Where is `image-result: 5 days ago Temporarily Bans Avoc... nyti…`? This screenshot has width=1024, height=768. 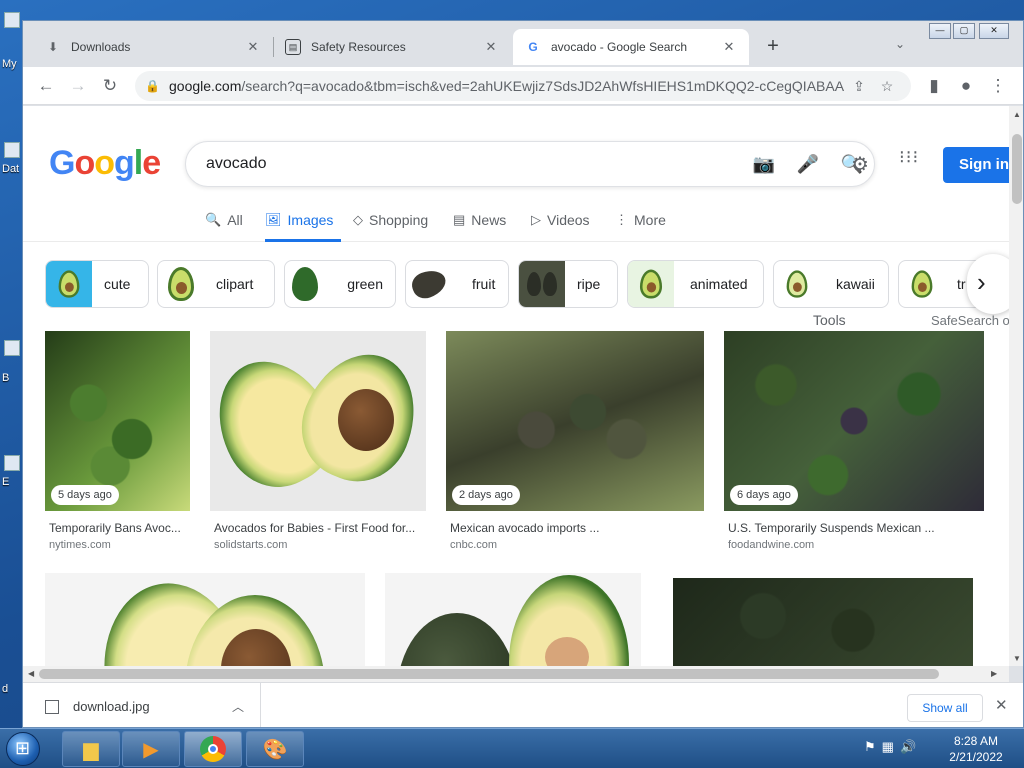
image-result: 5 days ago Temporarily Bans Avoc... nyti… is located at coordinates (117, 441).